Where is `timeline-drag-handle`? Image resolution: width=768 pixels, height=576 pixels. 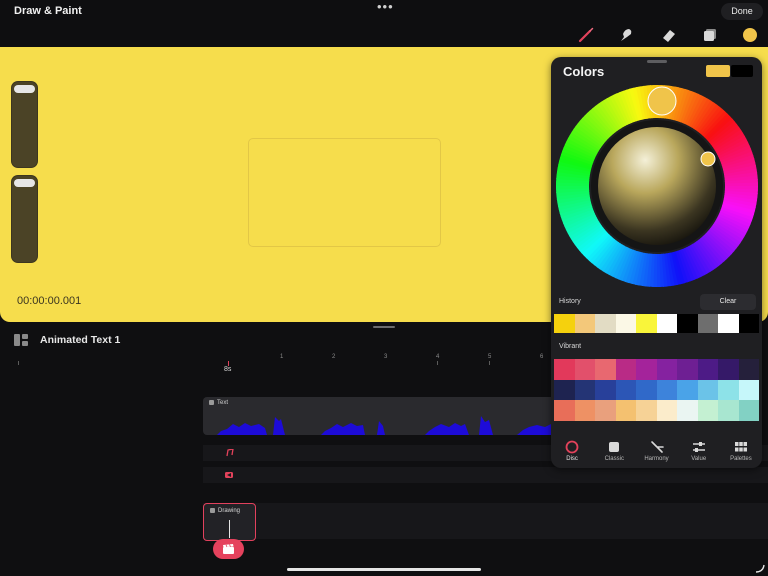 timeline-drag-handle is located at coordinates (384, 327).